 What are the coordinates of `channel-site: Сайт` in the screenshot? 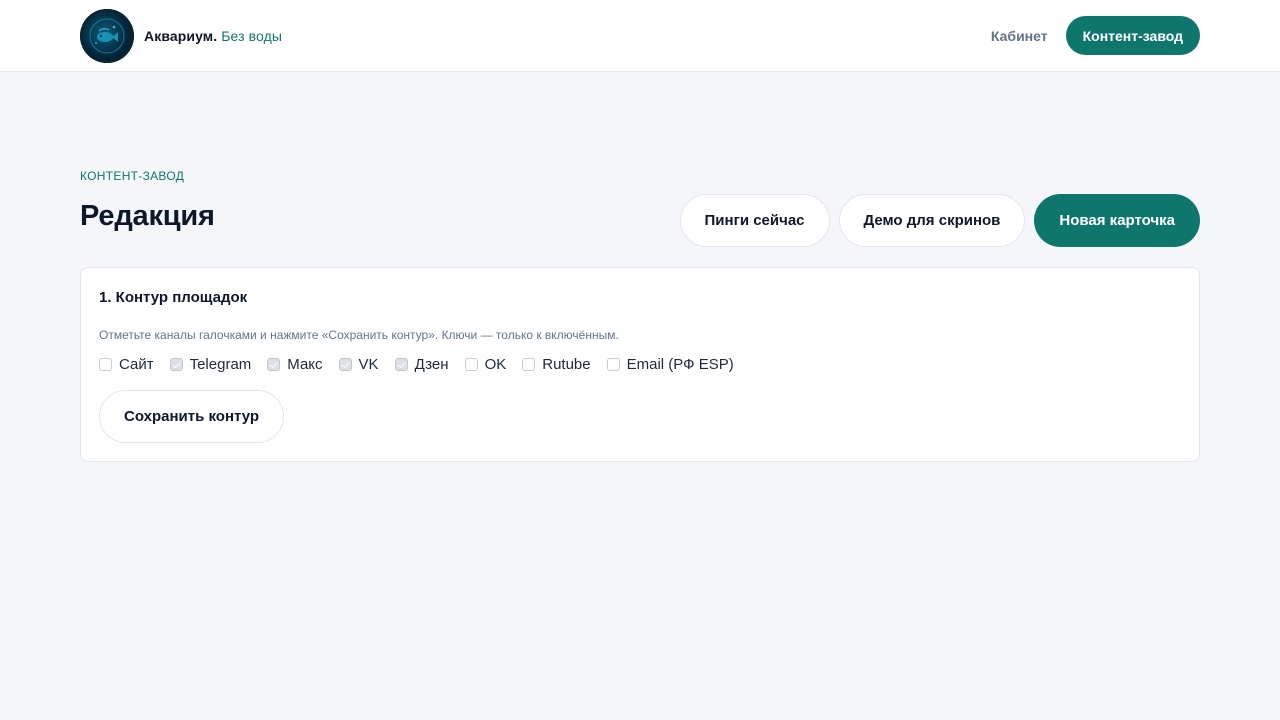 It's located at (126, 364).